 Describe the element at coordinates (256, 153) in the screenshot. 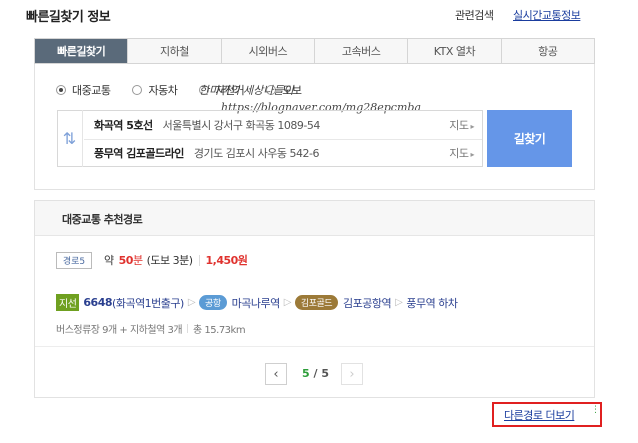

I see `destination-address: 경기도 김포시 사우동 542-6` at that location.